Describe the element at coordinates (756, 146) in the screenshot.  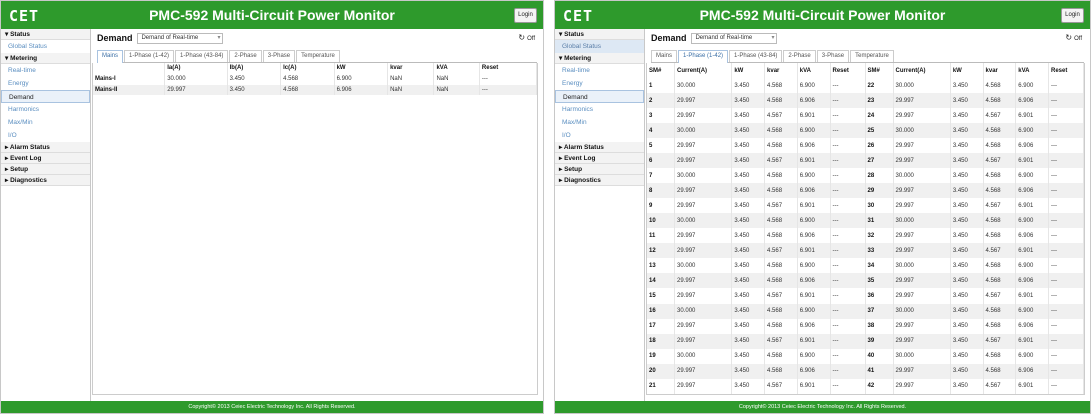
I see `table-row: 5 29.997 3.450 4.568 6.906 ---` at that location.